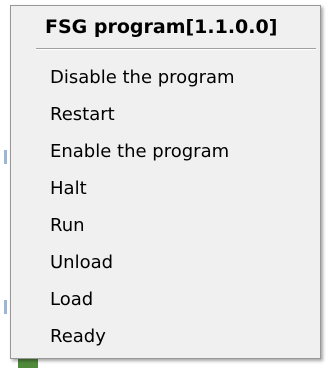  What do you see at coordinates (176, 49) in the screenshot?
I see `menu-separator` at bounding box center [176, 49].